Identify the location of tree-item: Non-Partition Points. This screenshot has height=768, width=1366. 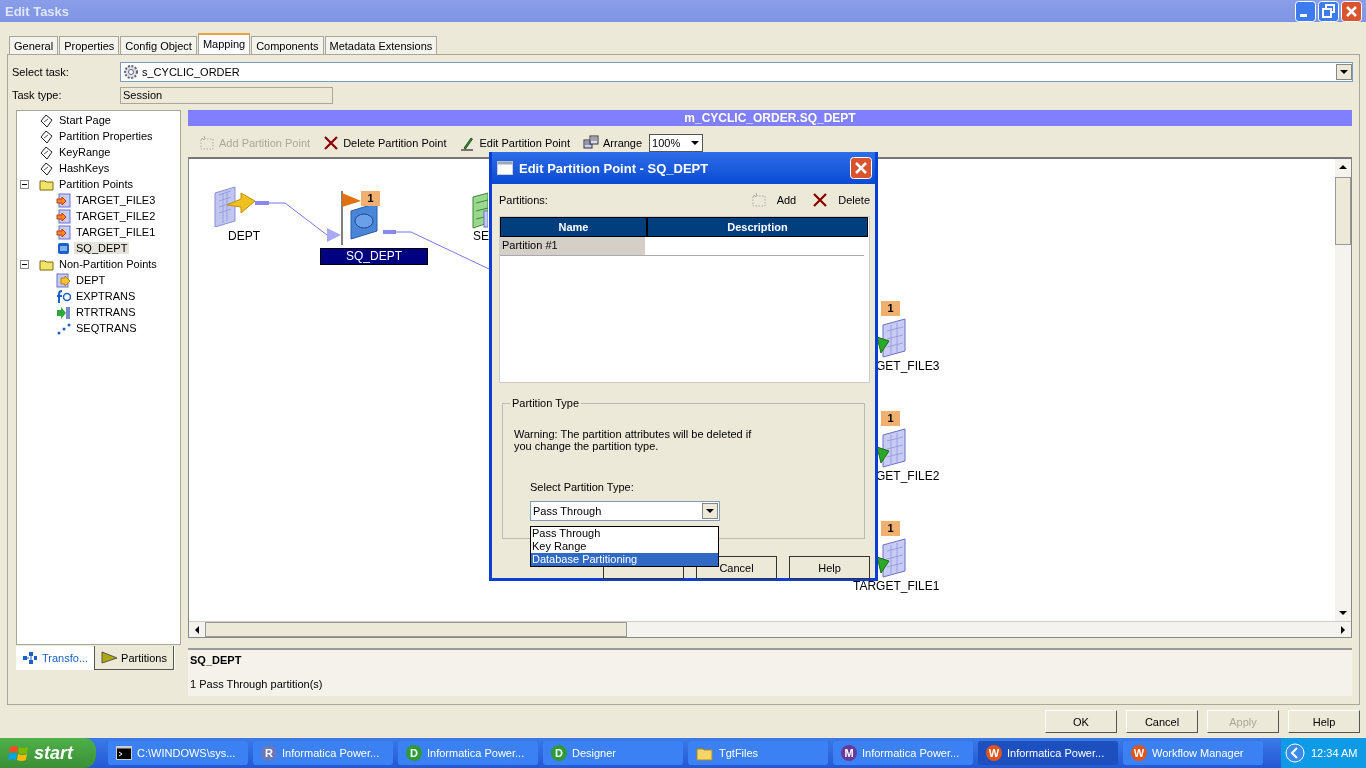
(108, 264).